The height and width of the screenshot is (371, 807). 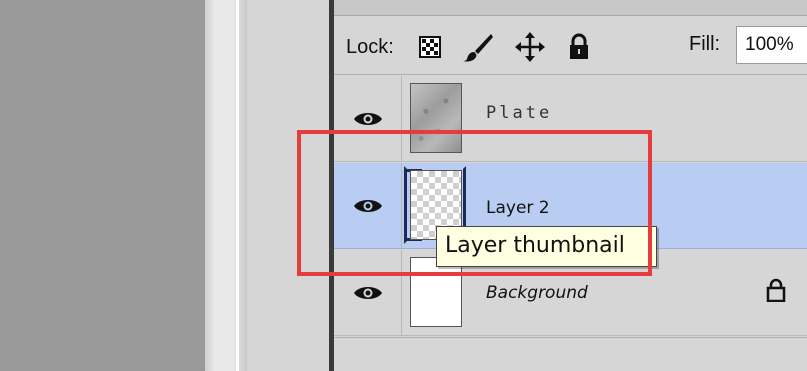 What do you see at coordinates (530, 47) in the screenshot?
I see `lock-position-icon` at bounding box center [530, 47].